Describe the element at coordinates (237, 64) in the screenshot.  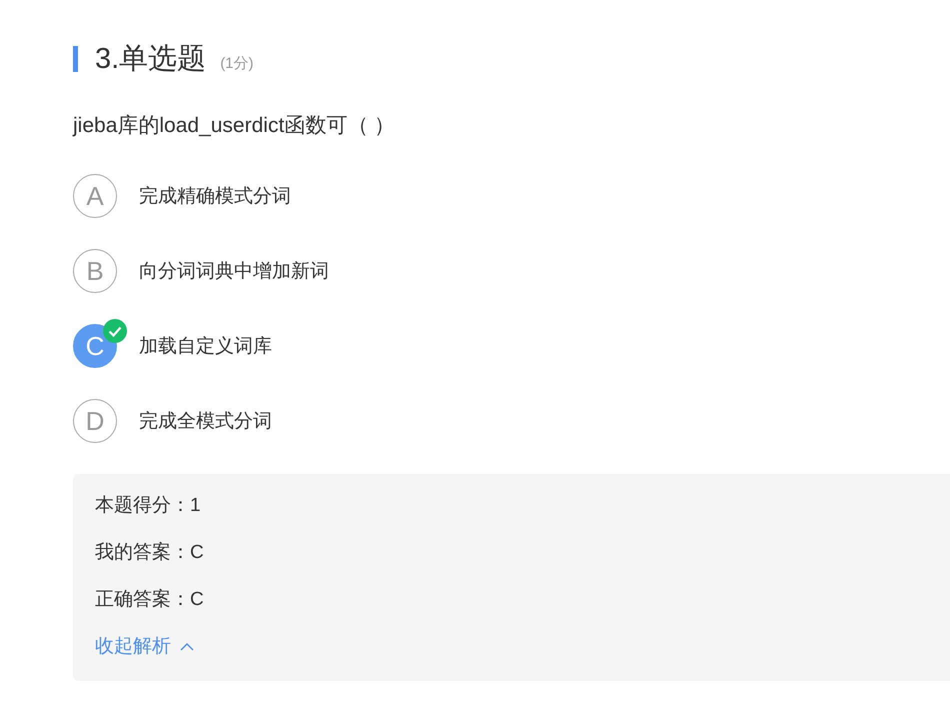
I see `question-score: (1分)` at that location.